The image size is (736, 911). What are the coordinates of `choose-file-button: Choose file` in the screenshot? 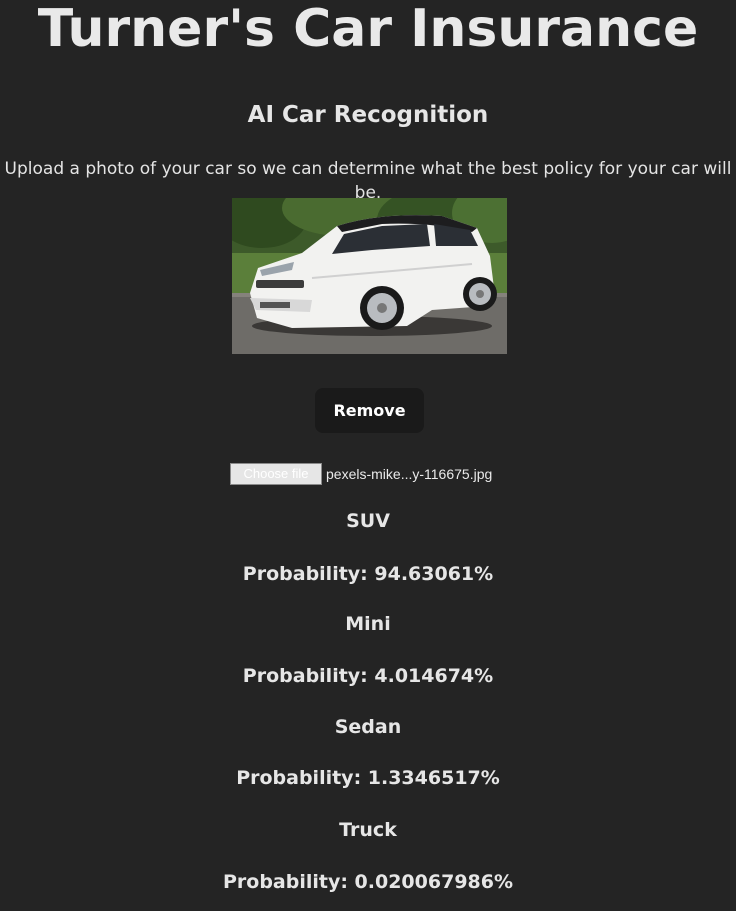 It's located at (276, 474).